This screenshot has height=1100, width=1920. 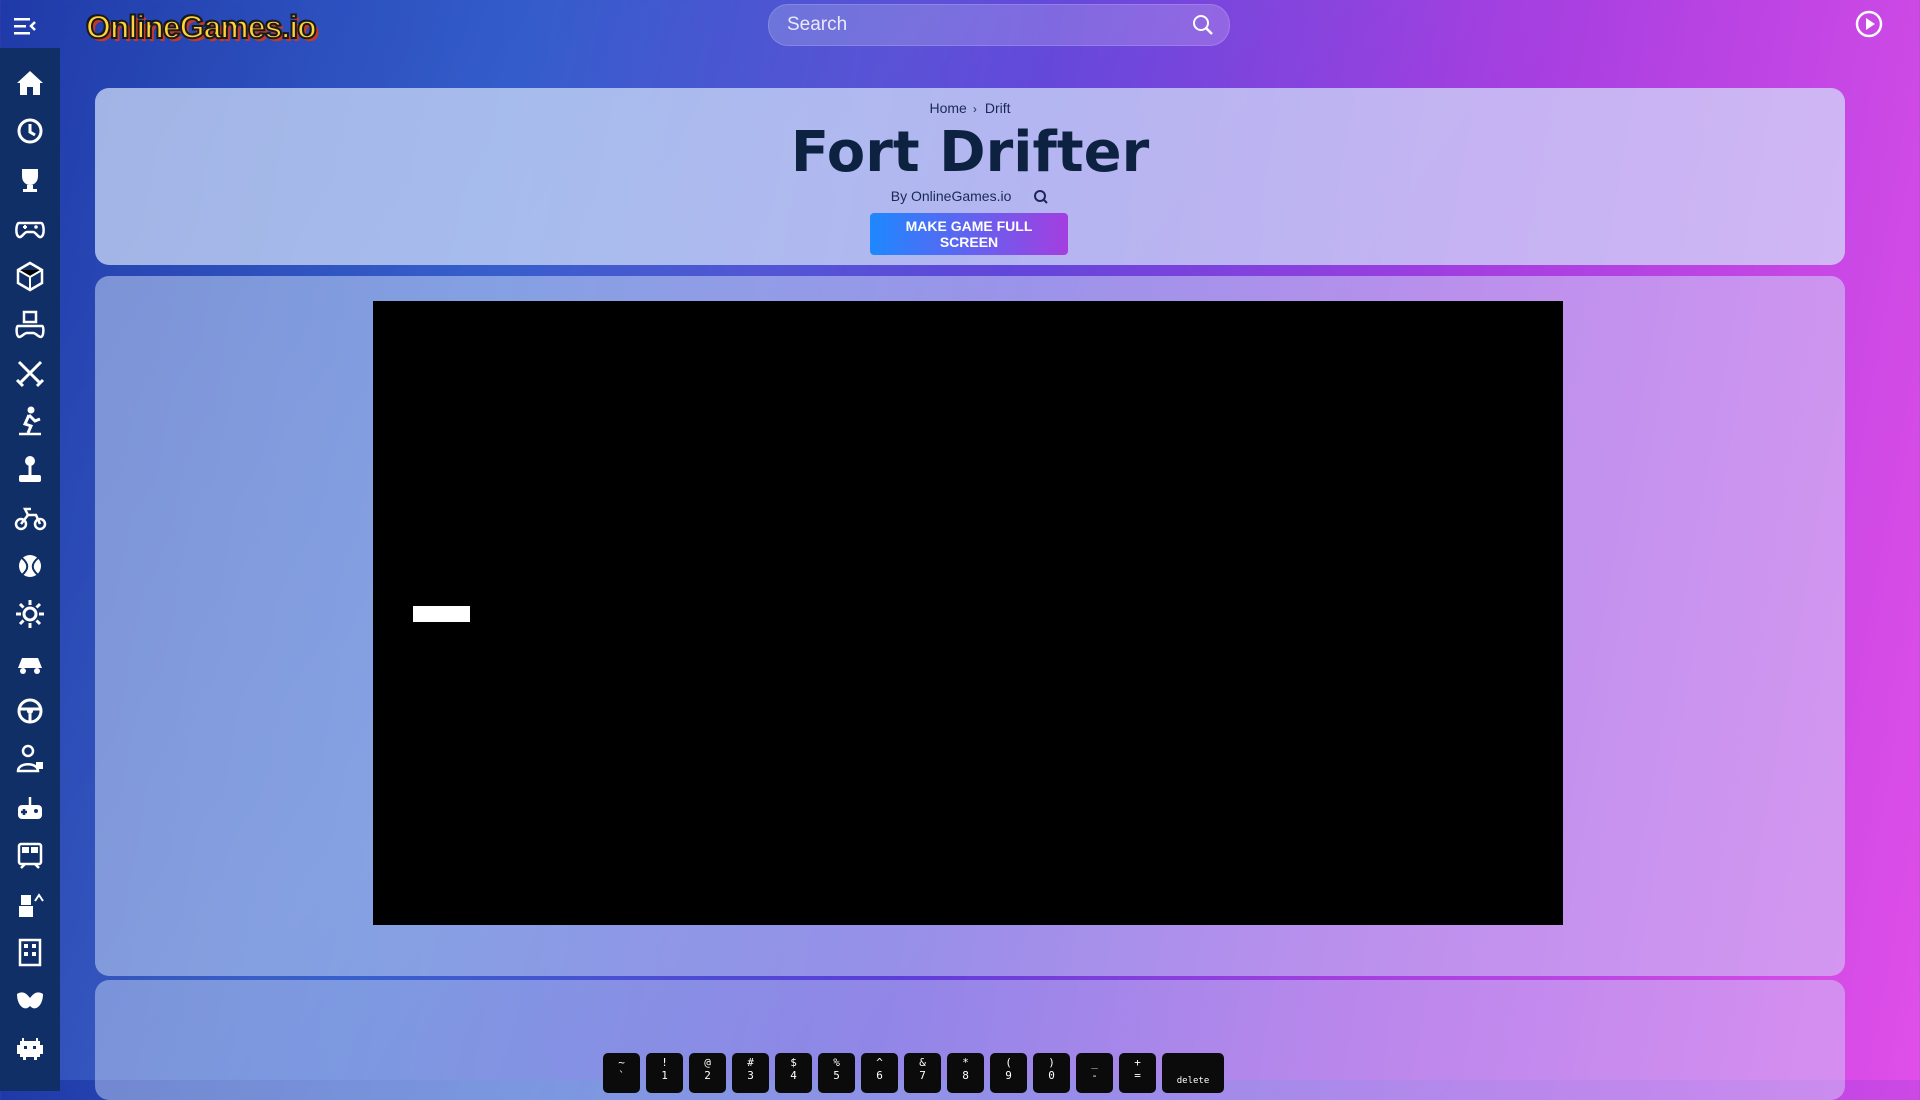 I want to click on play-circle-icon, so click(x=1869, y=24).